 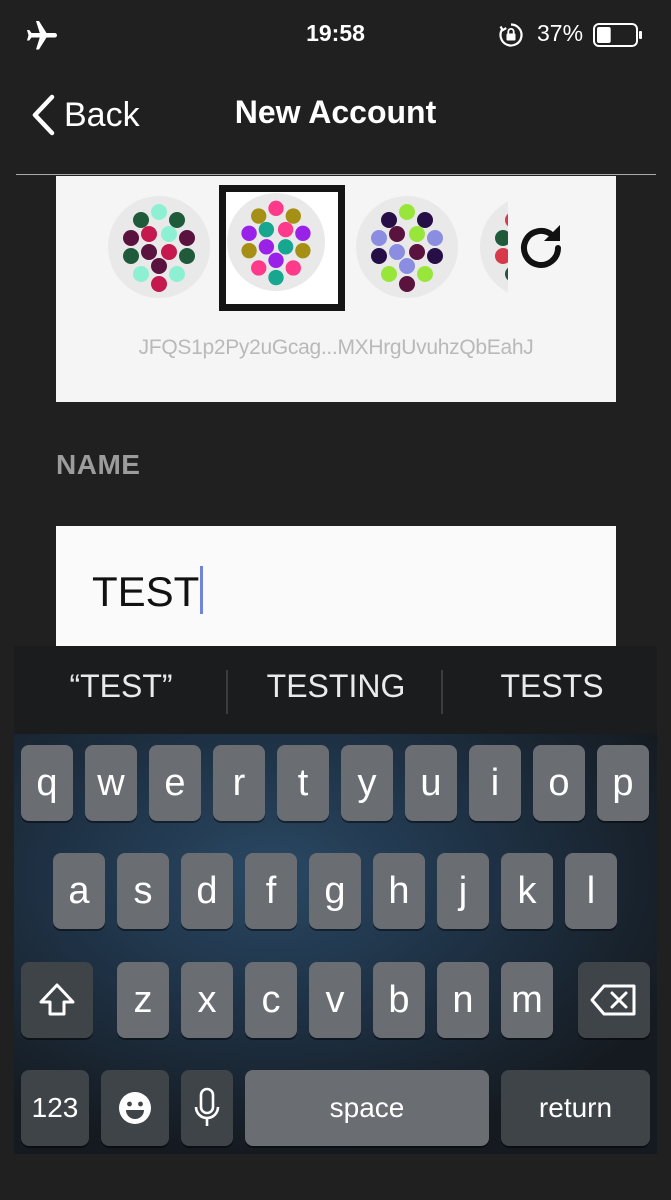 I want to click on key-m: m, so click(x=527, y=1000).